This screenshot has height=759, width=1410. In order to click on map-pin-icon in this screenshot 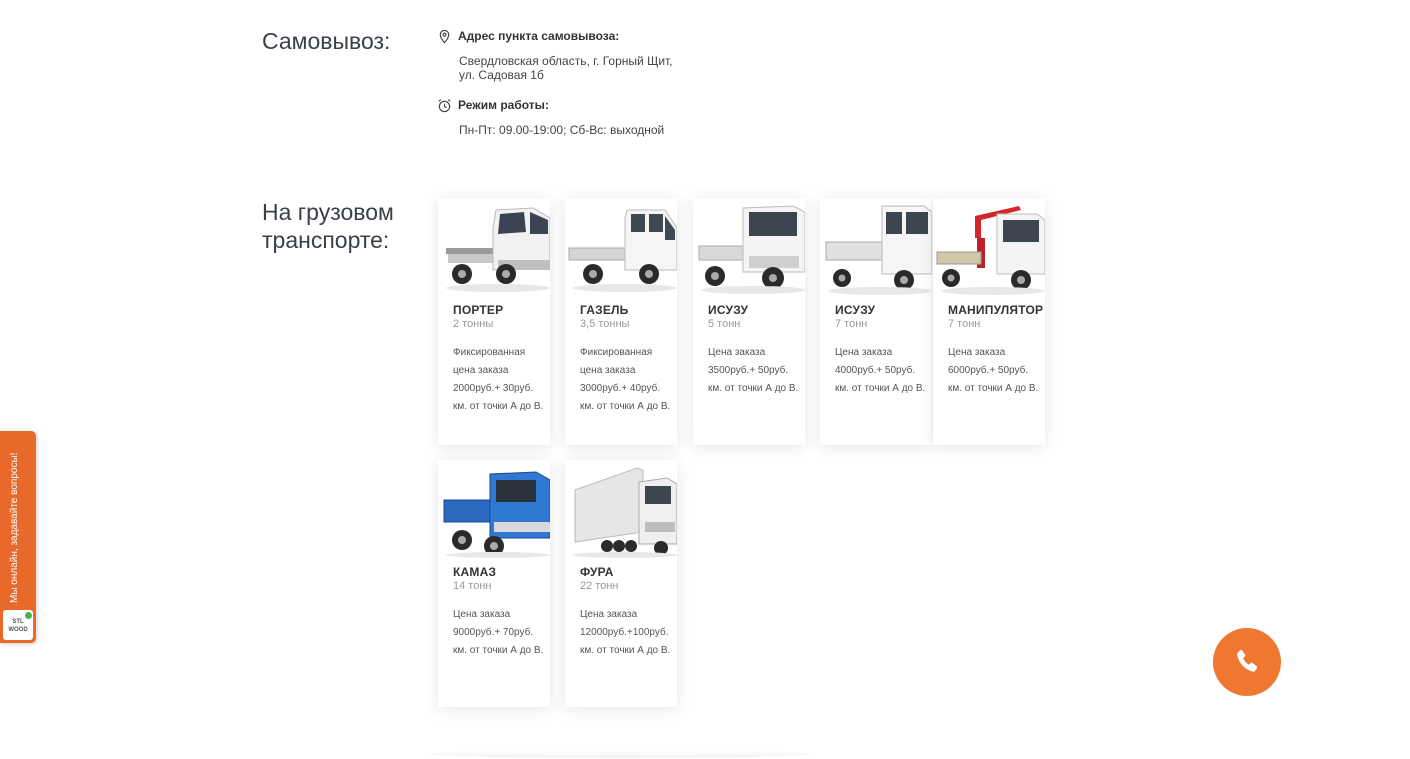, I will do `click(444, 36)`.